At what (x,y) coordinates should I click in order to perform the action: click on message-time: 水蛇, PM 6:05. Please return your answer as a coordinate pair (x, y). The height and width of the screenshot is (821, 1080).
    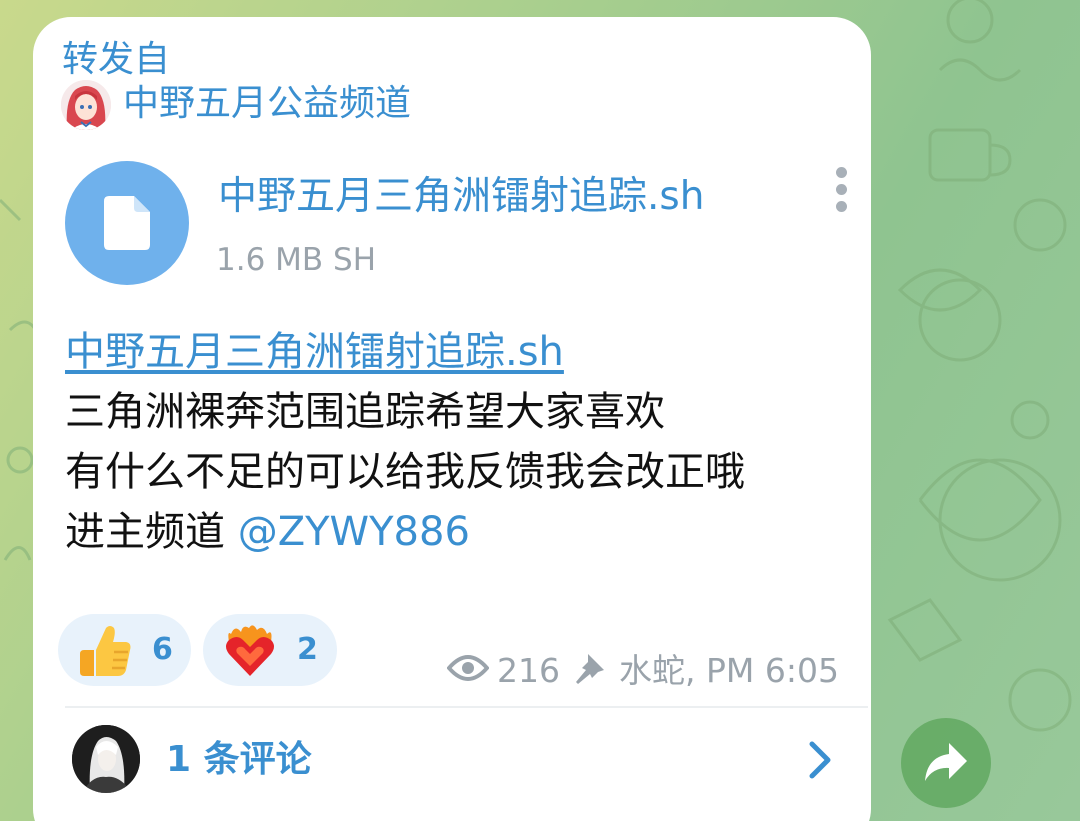
    Looking at the image, I should click on (729, 670).